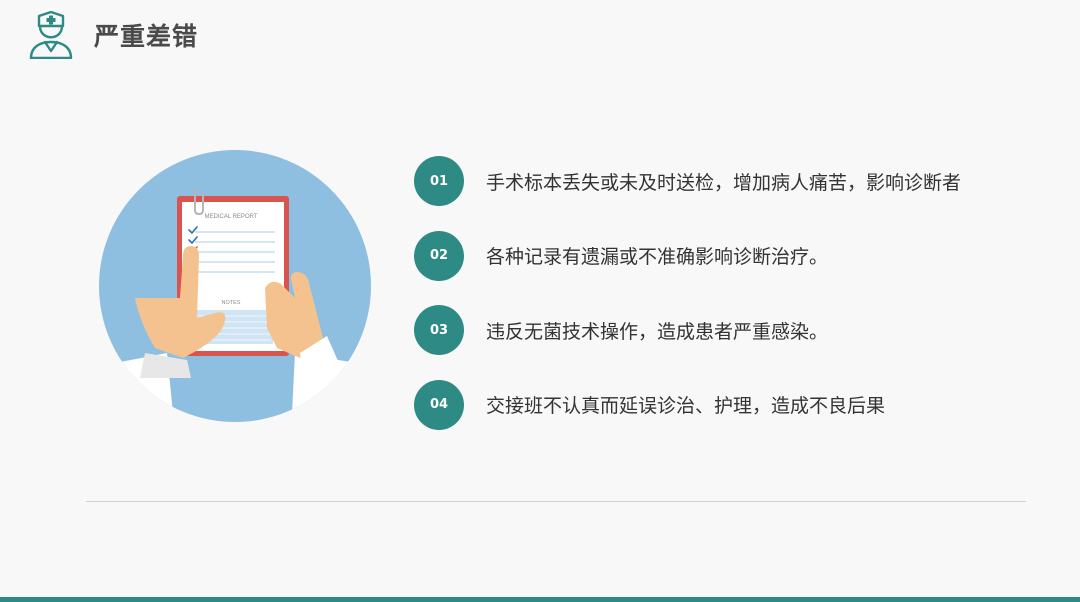  Describe the element at coordinates (657, 257) in the screenshot. I see `item-text: 各种记录有遗漏或不准确影响诊断治疗。` at that location.